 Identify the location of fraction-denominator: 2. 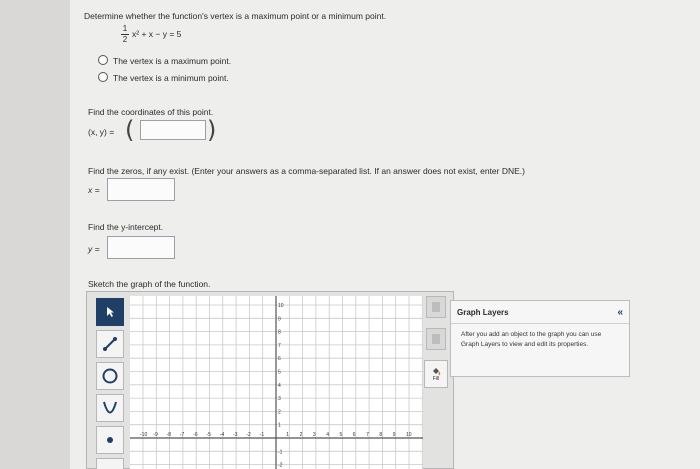
(125, 39).